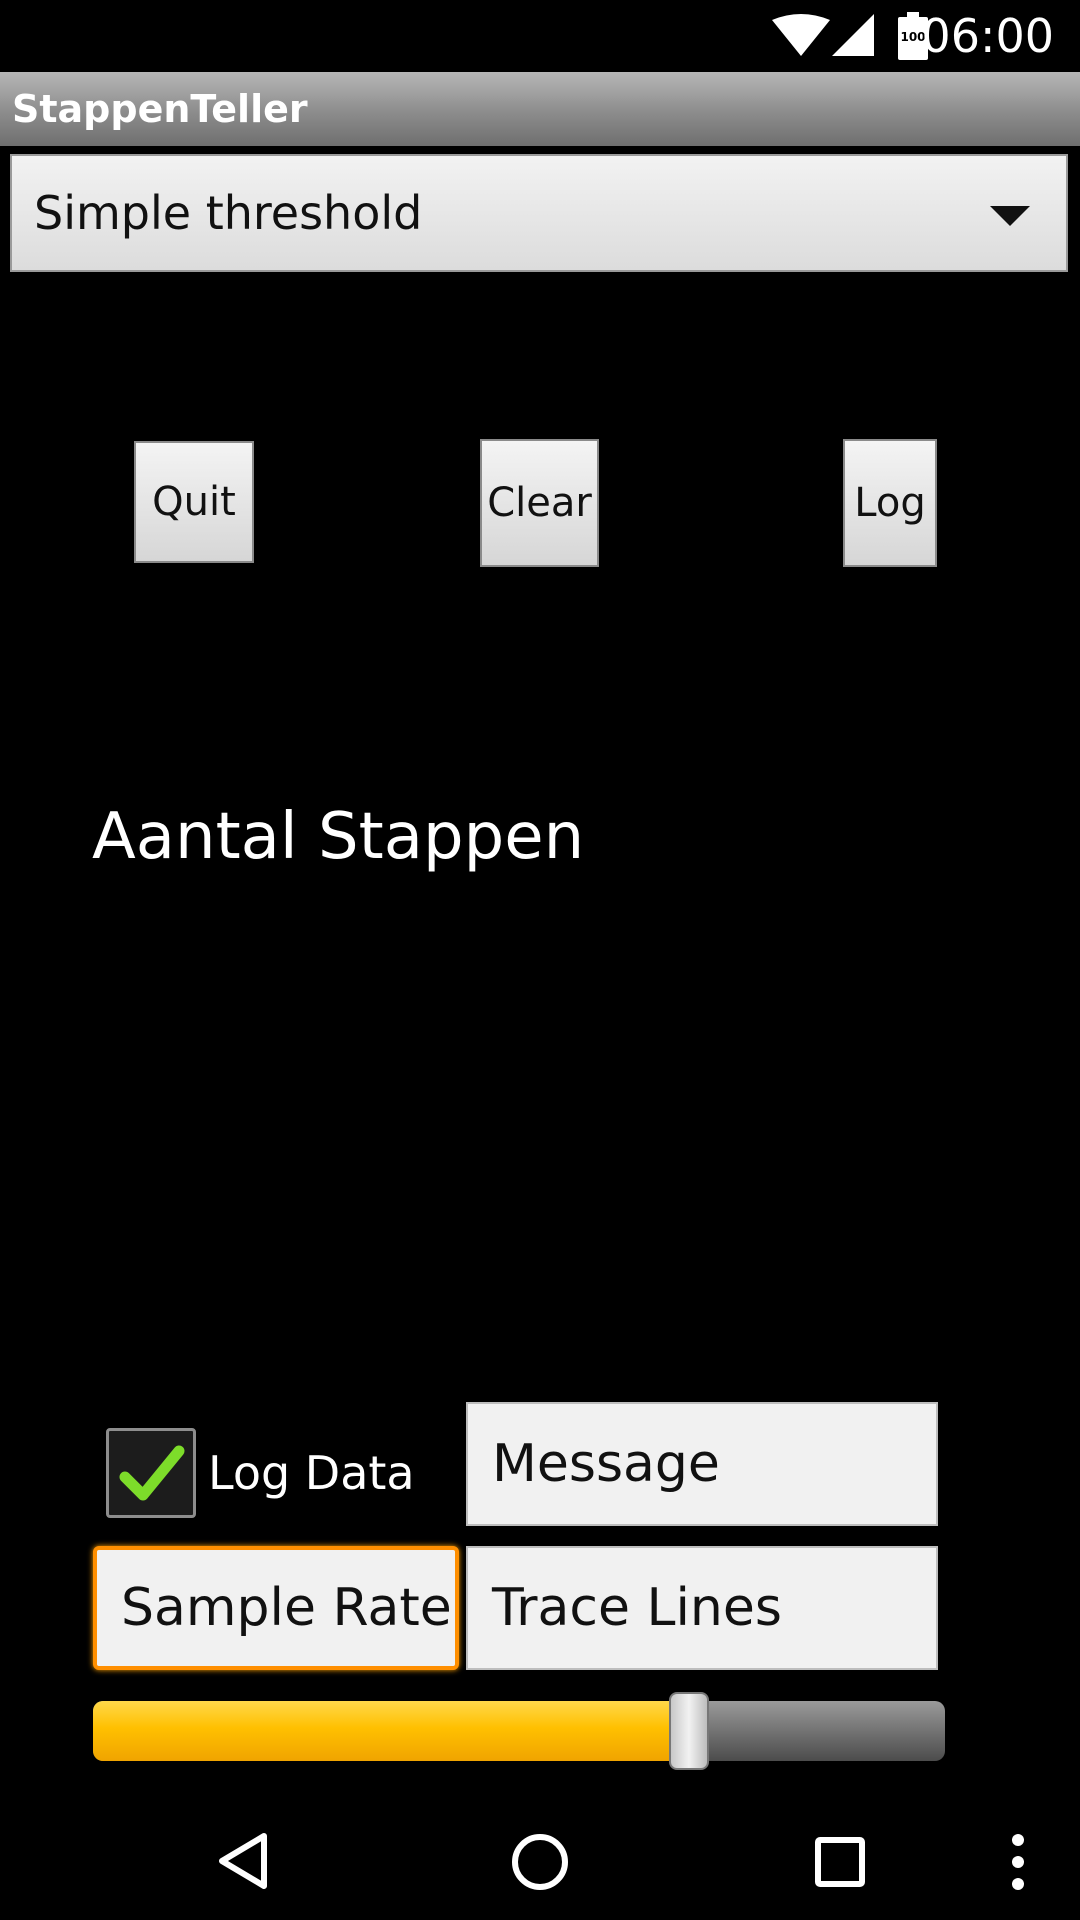 The image size is (1080, 1920). What do you see at coordinates (539, 503) in the screenshot?
I see `clear-button: Clear` at bounding box center [539, 503].